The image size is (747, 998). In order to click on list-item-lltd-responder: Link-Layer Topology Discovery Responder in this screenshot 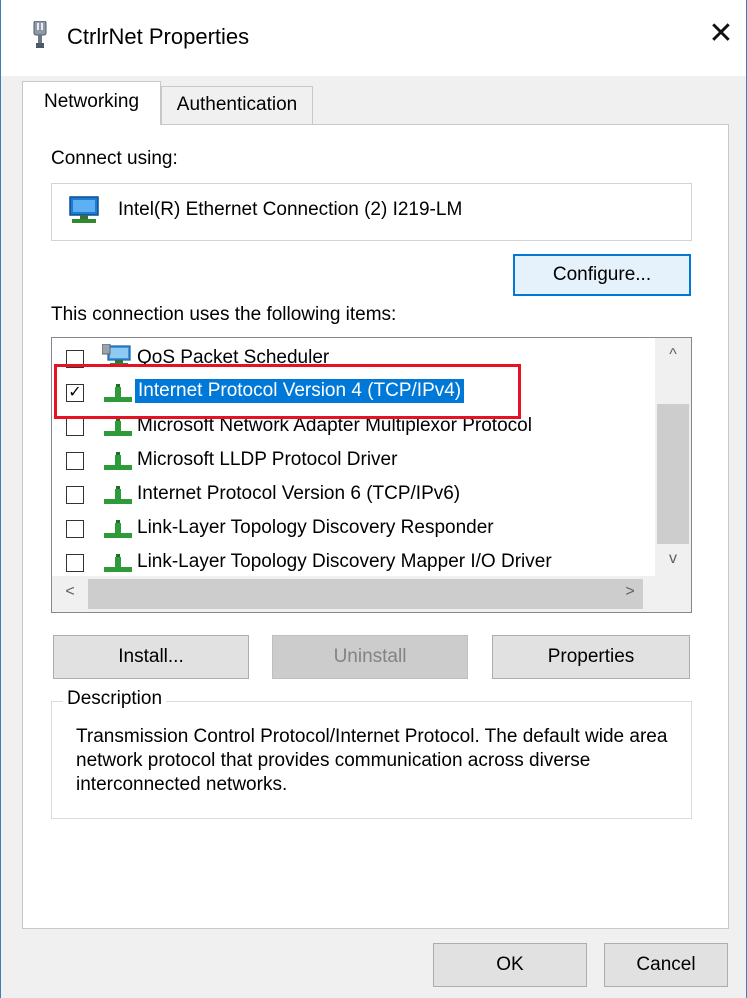, I will do `click(353, 529)`.